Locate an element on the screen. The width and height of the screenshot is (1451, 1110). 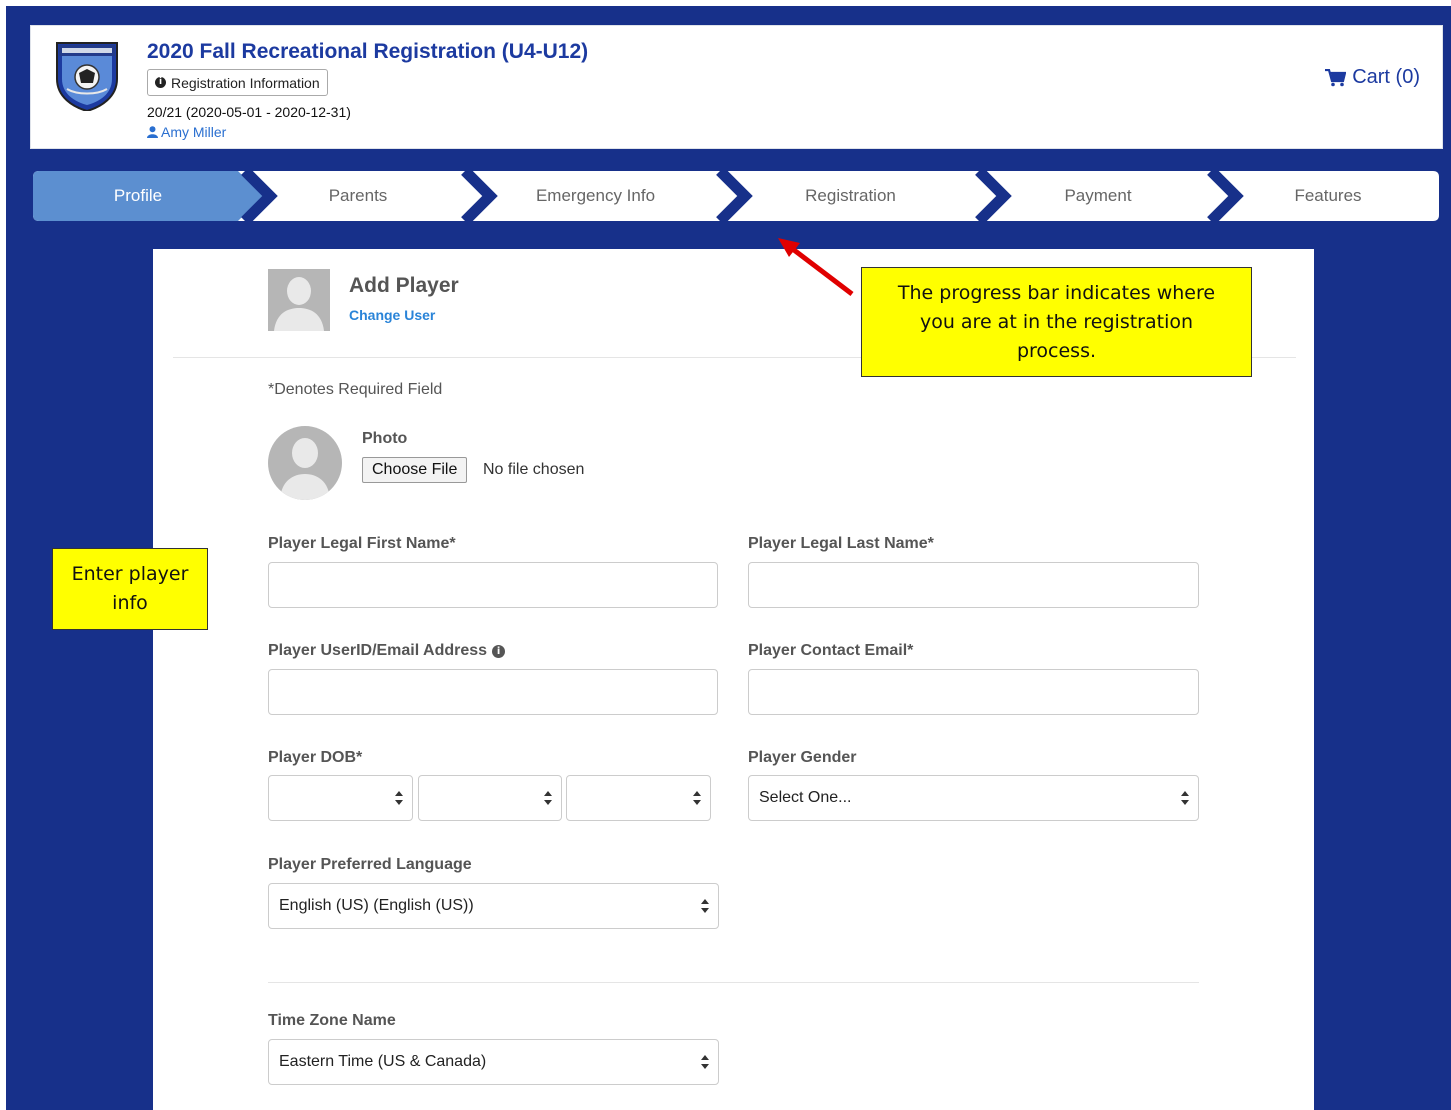
timezone-select: Eastern Time (US & Canada) is located at coordinates (493, 1062).